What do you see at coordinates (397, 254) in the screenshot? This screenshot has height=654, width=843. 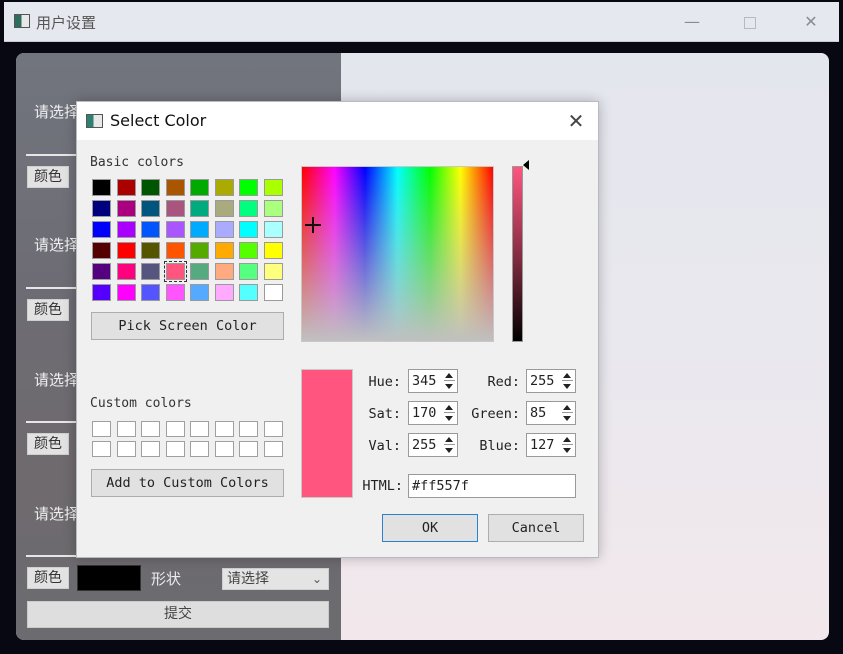 I see `hue-saturation-picker` at bounding box center [397, 254].